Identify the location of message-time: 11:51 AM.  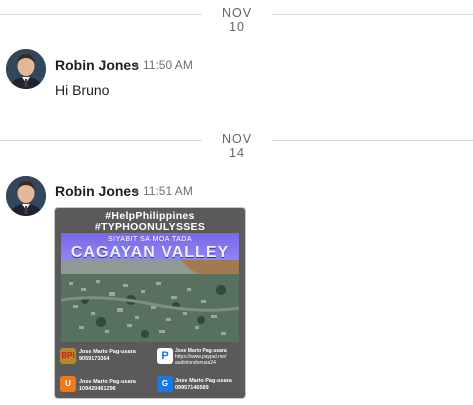
(168, 191).